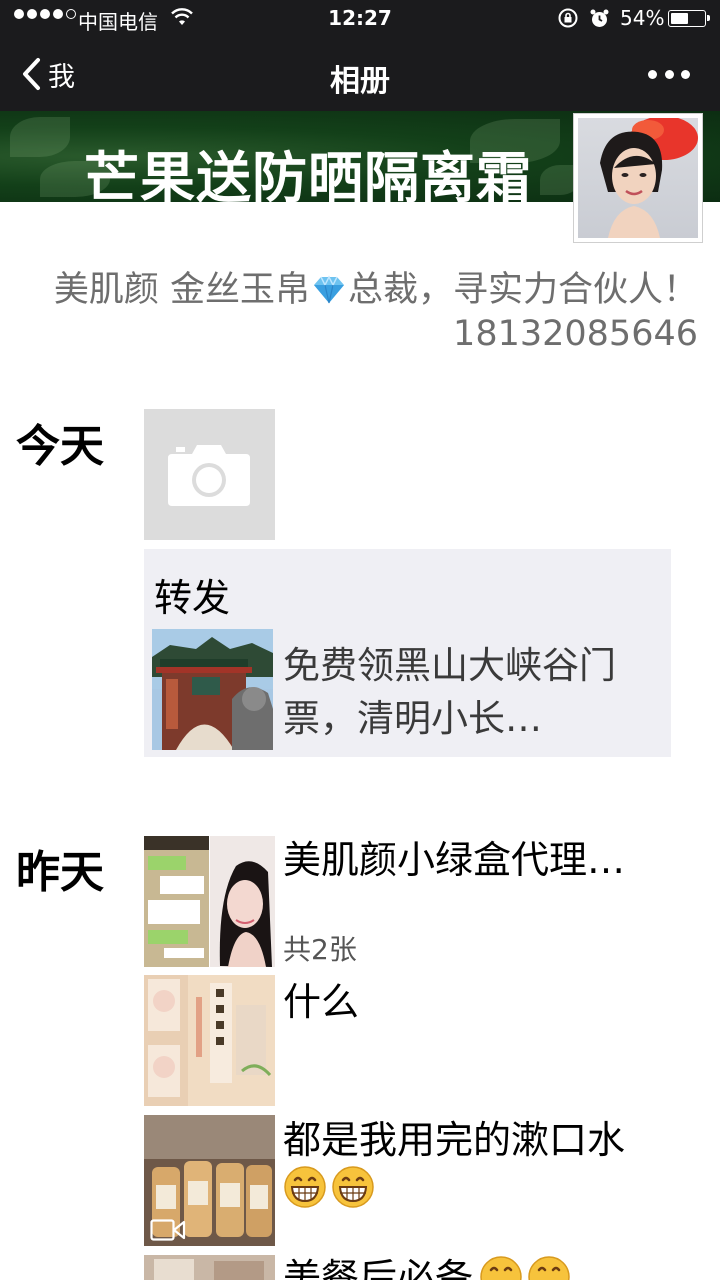  Describe the element at coordinates (212, 689) in the screenshot. I see `share-thumbnail` at that location.